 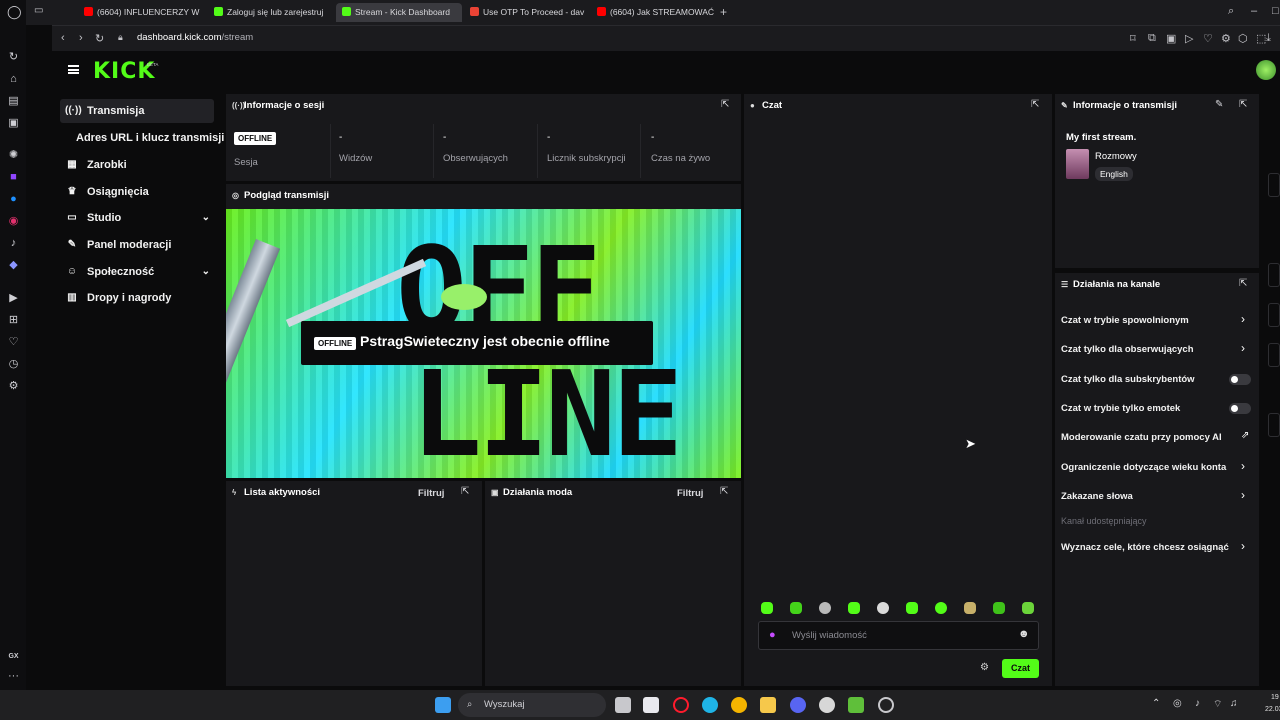 I want to click on category-thumbnail, so click(x=1077, y=164).